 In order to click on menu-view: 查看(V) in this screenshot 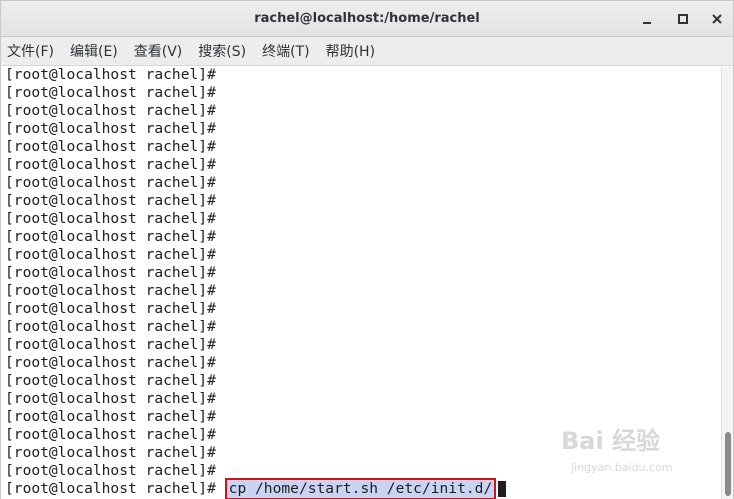, I will do `click(158, 51)`.